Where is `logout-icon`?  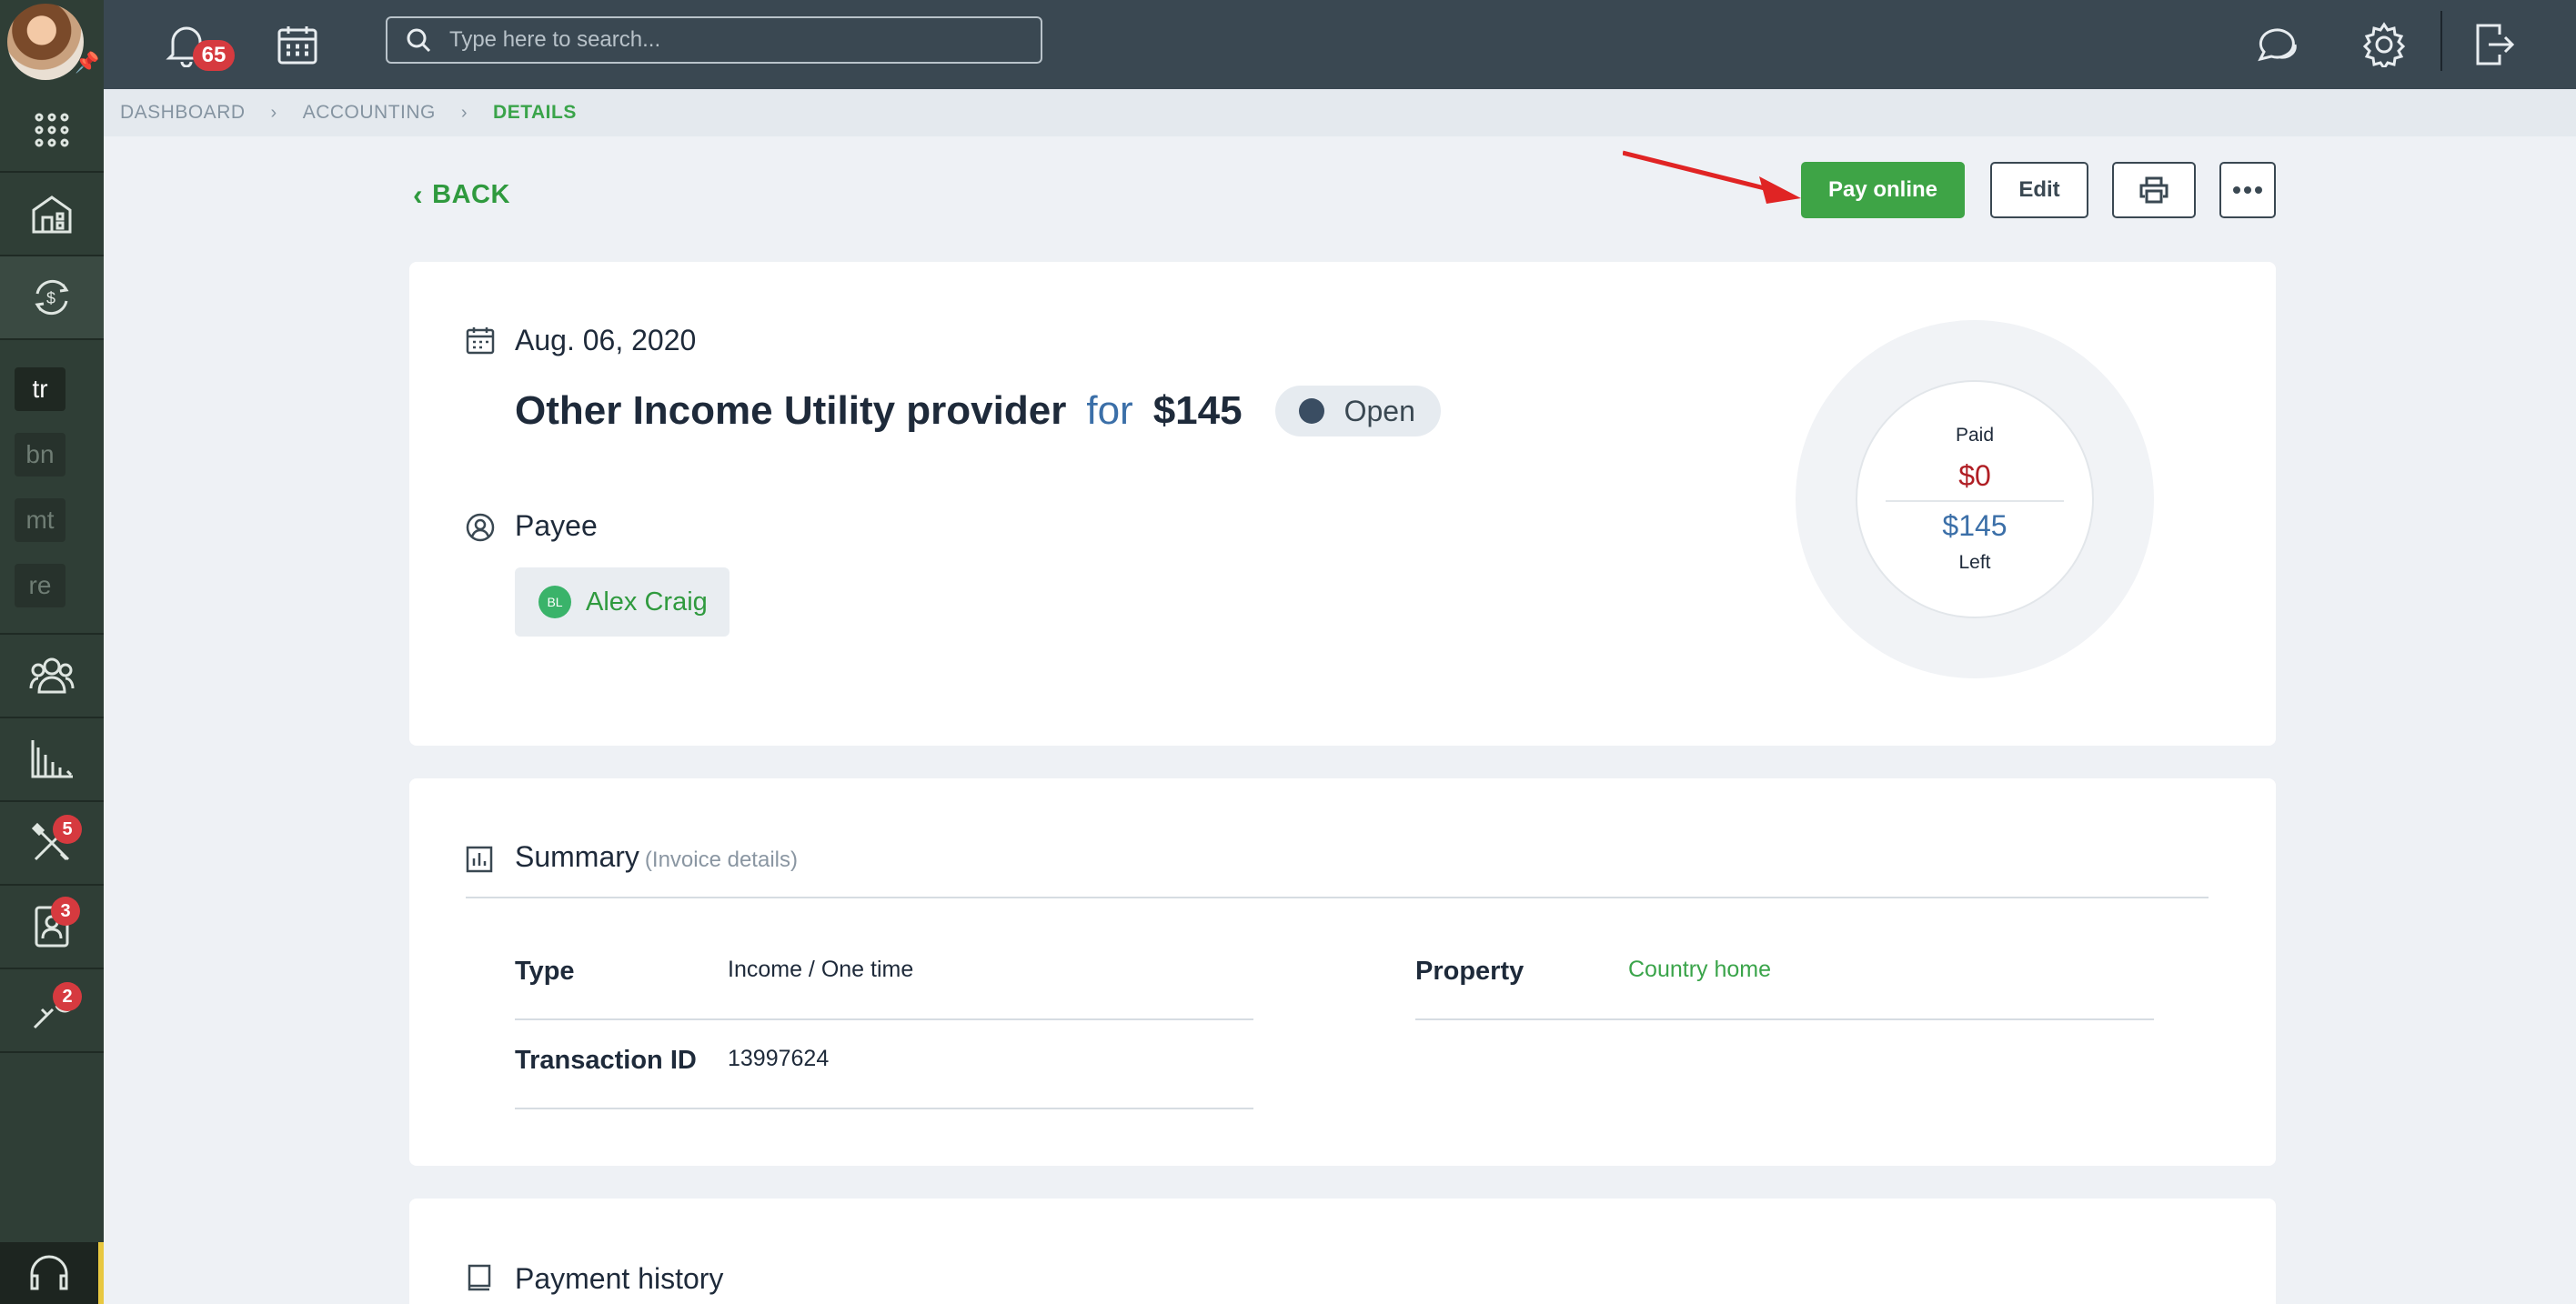
logout-icon is located at coordinates (2495, 45).